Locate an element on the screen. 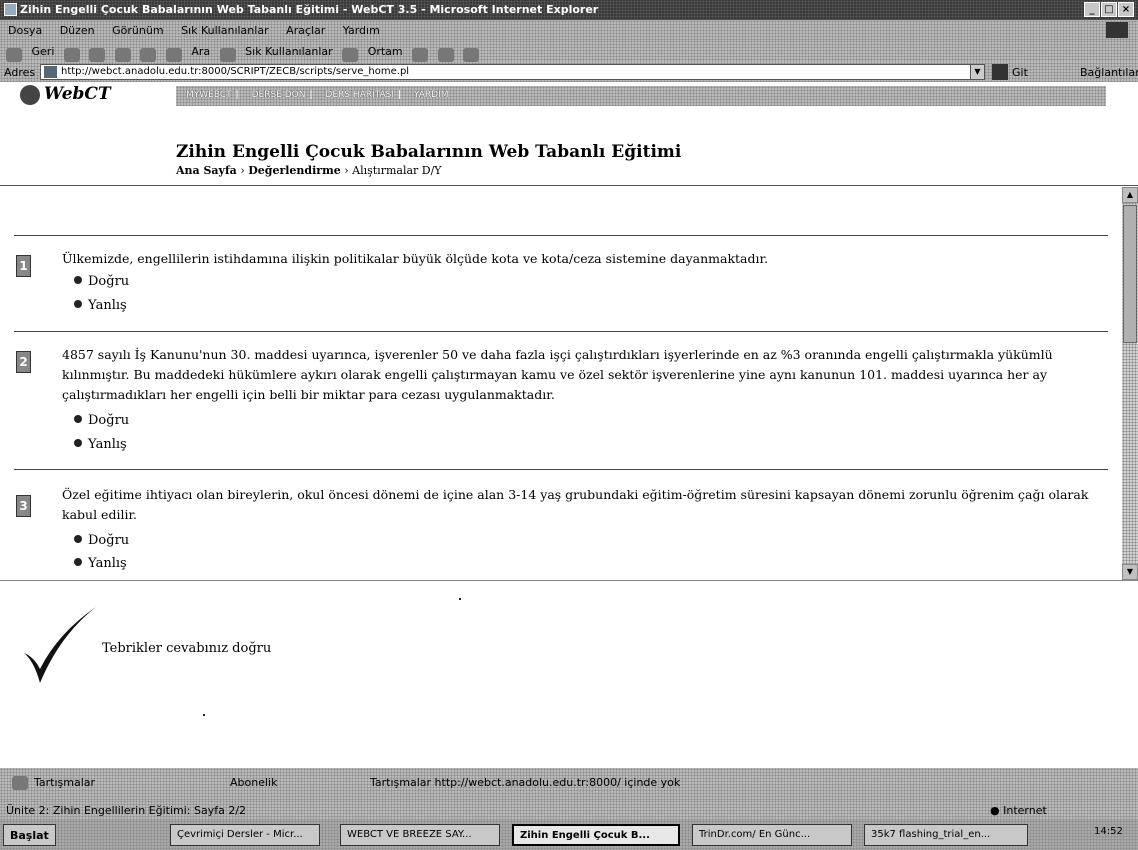  zone-label: ● Internet is located at coordinates (1018, 810).